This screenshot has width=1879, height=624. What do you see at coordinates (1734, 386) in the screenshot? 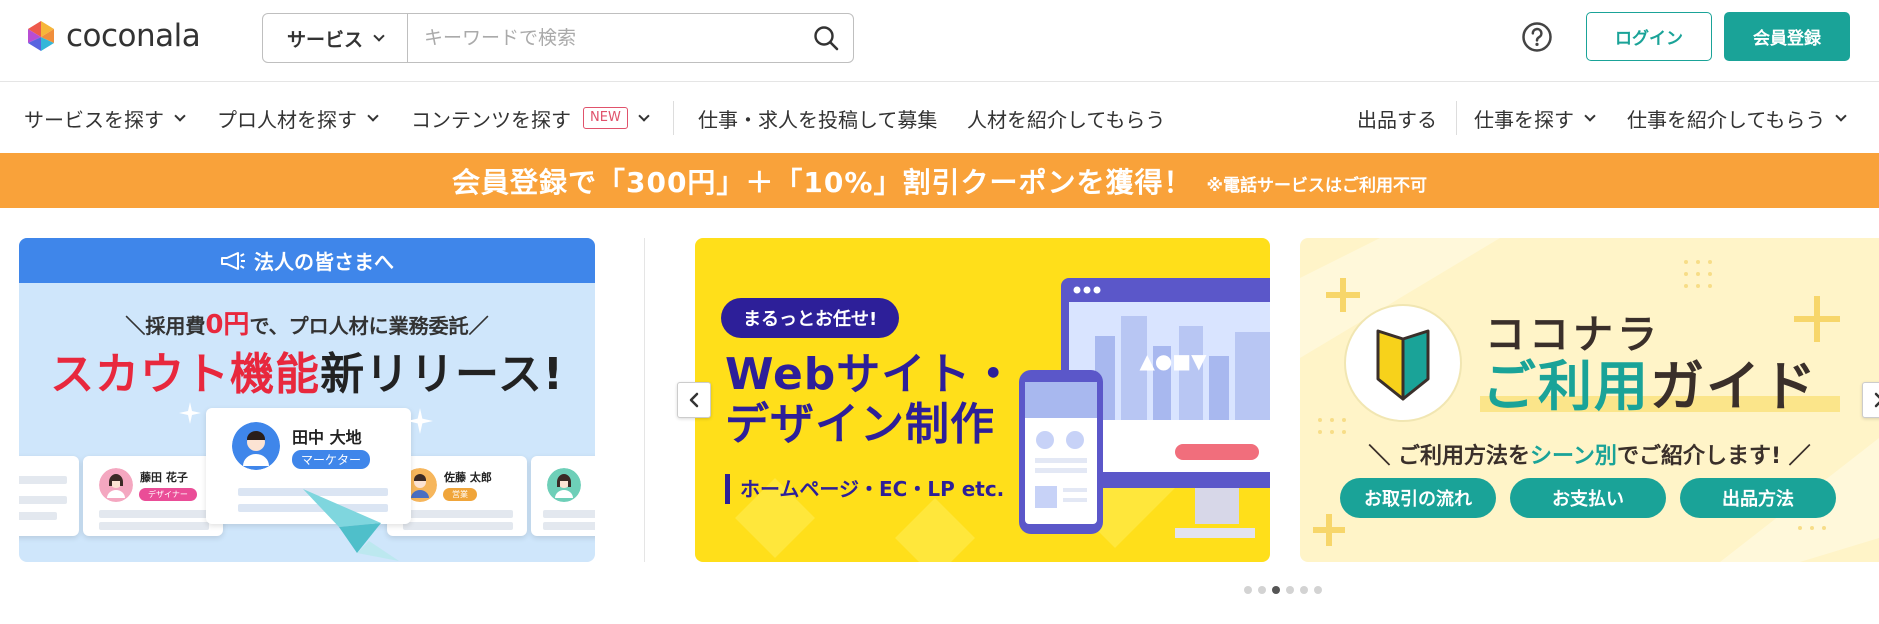
I see `title-brown: ガイド` at bounding box center [1734, 386].